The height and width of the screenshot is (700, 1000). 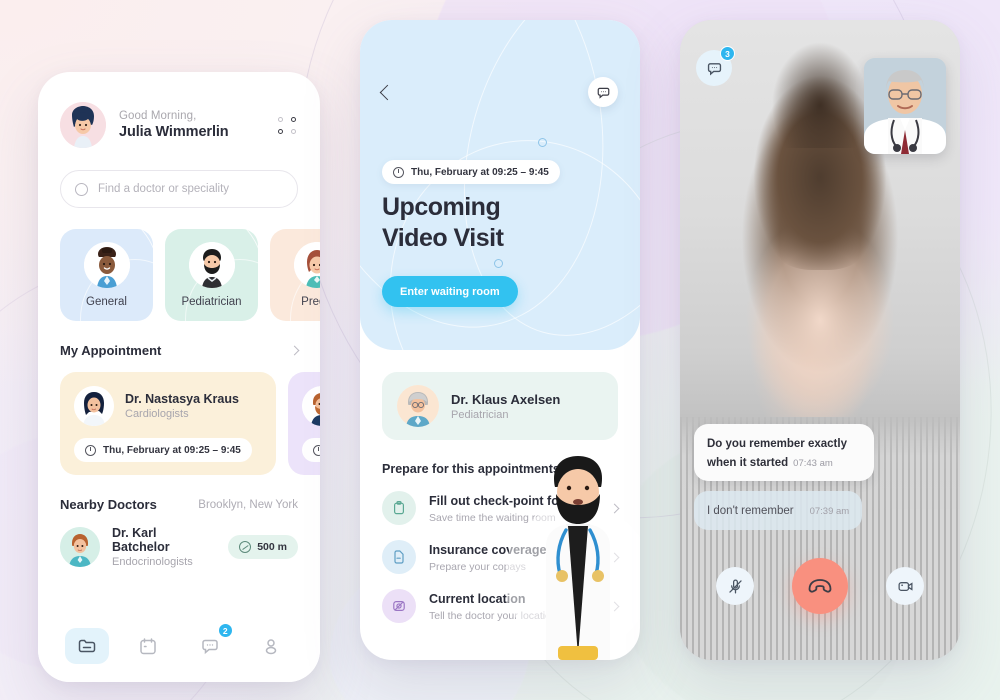 What do you see at coordinates (248, 504) in the screenshot?
I see `location-label: Brooklyn, New York` at bounding box center [248, 504].